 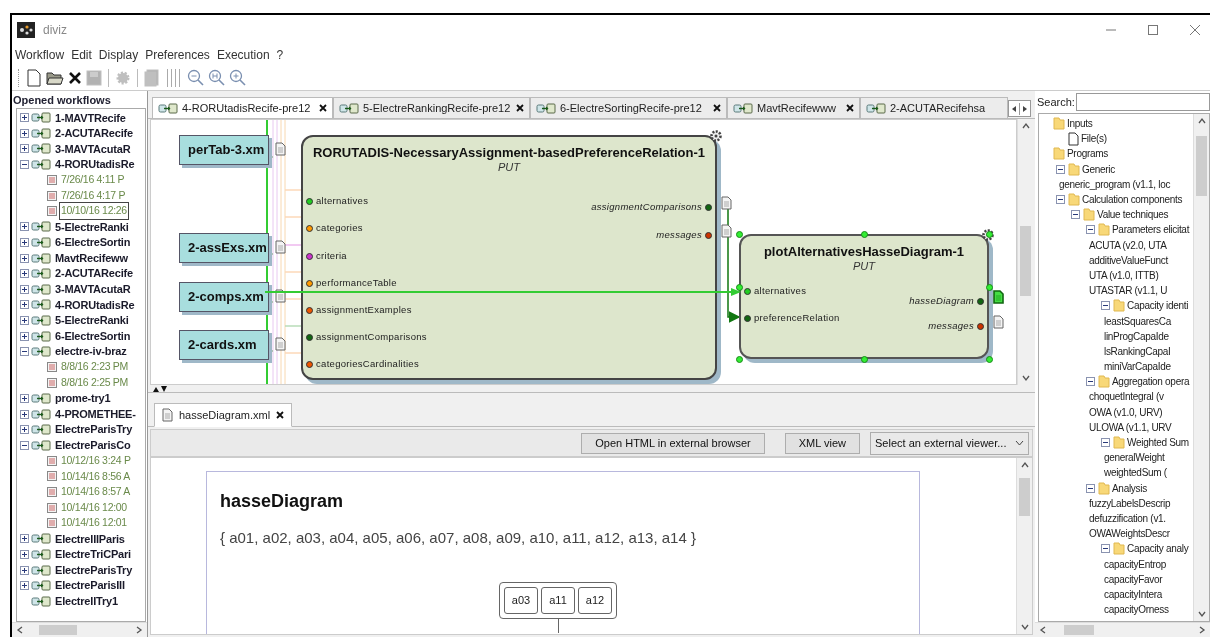 What do you see at coordinates (55, 77) in the screenshot?
I see `open-folder-icon` at bounding box center [55, 77].